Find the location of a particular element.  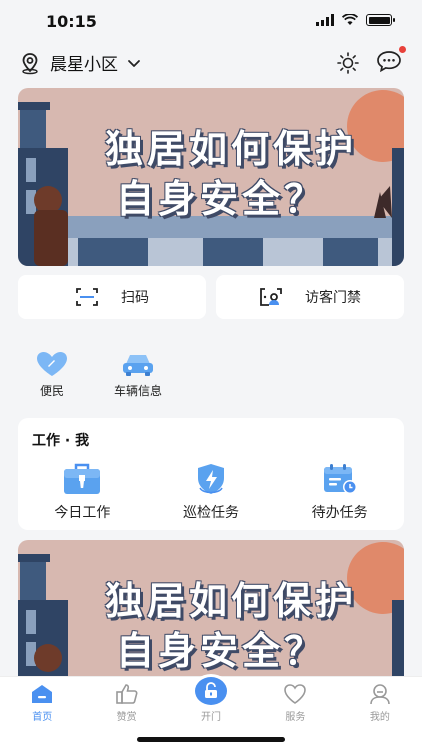

vehicle-info-label: 车辆信息 is located at coordinates (137, 391).